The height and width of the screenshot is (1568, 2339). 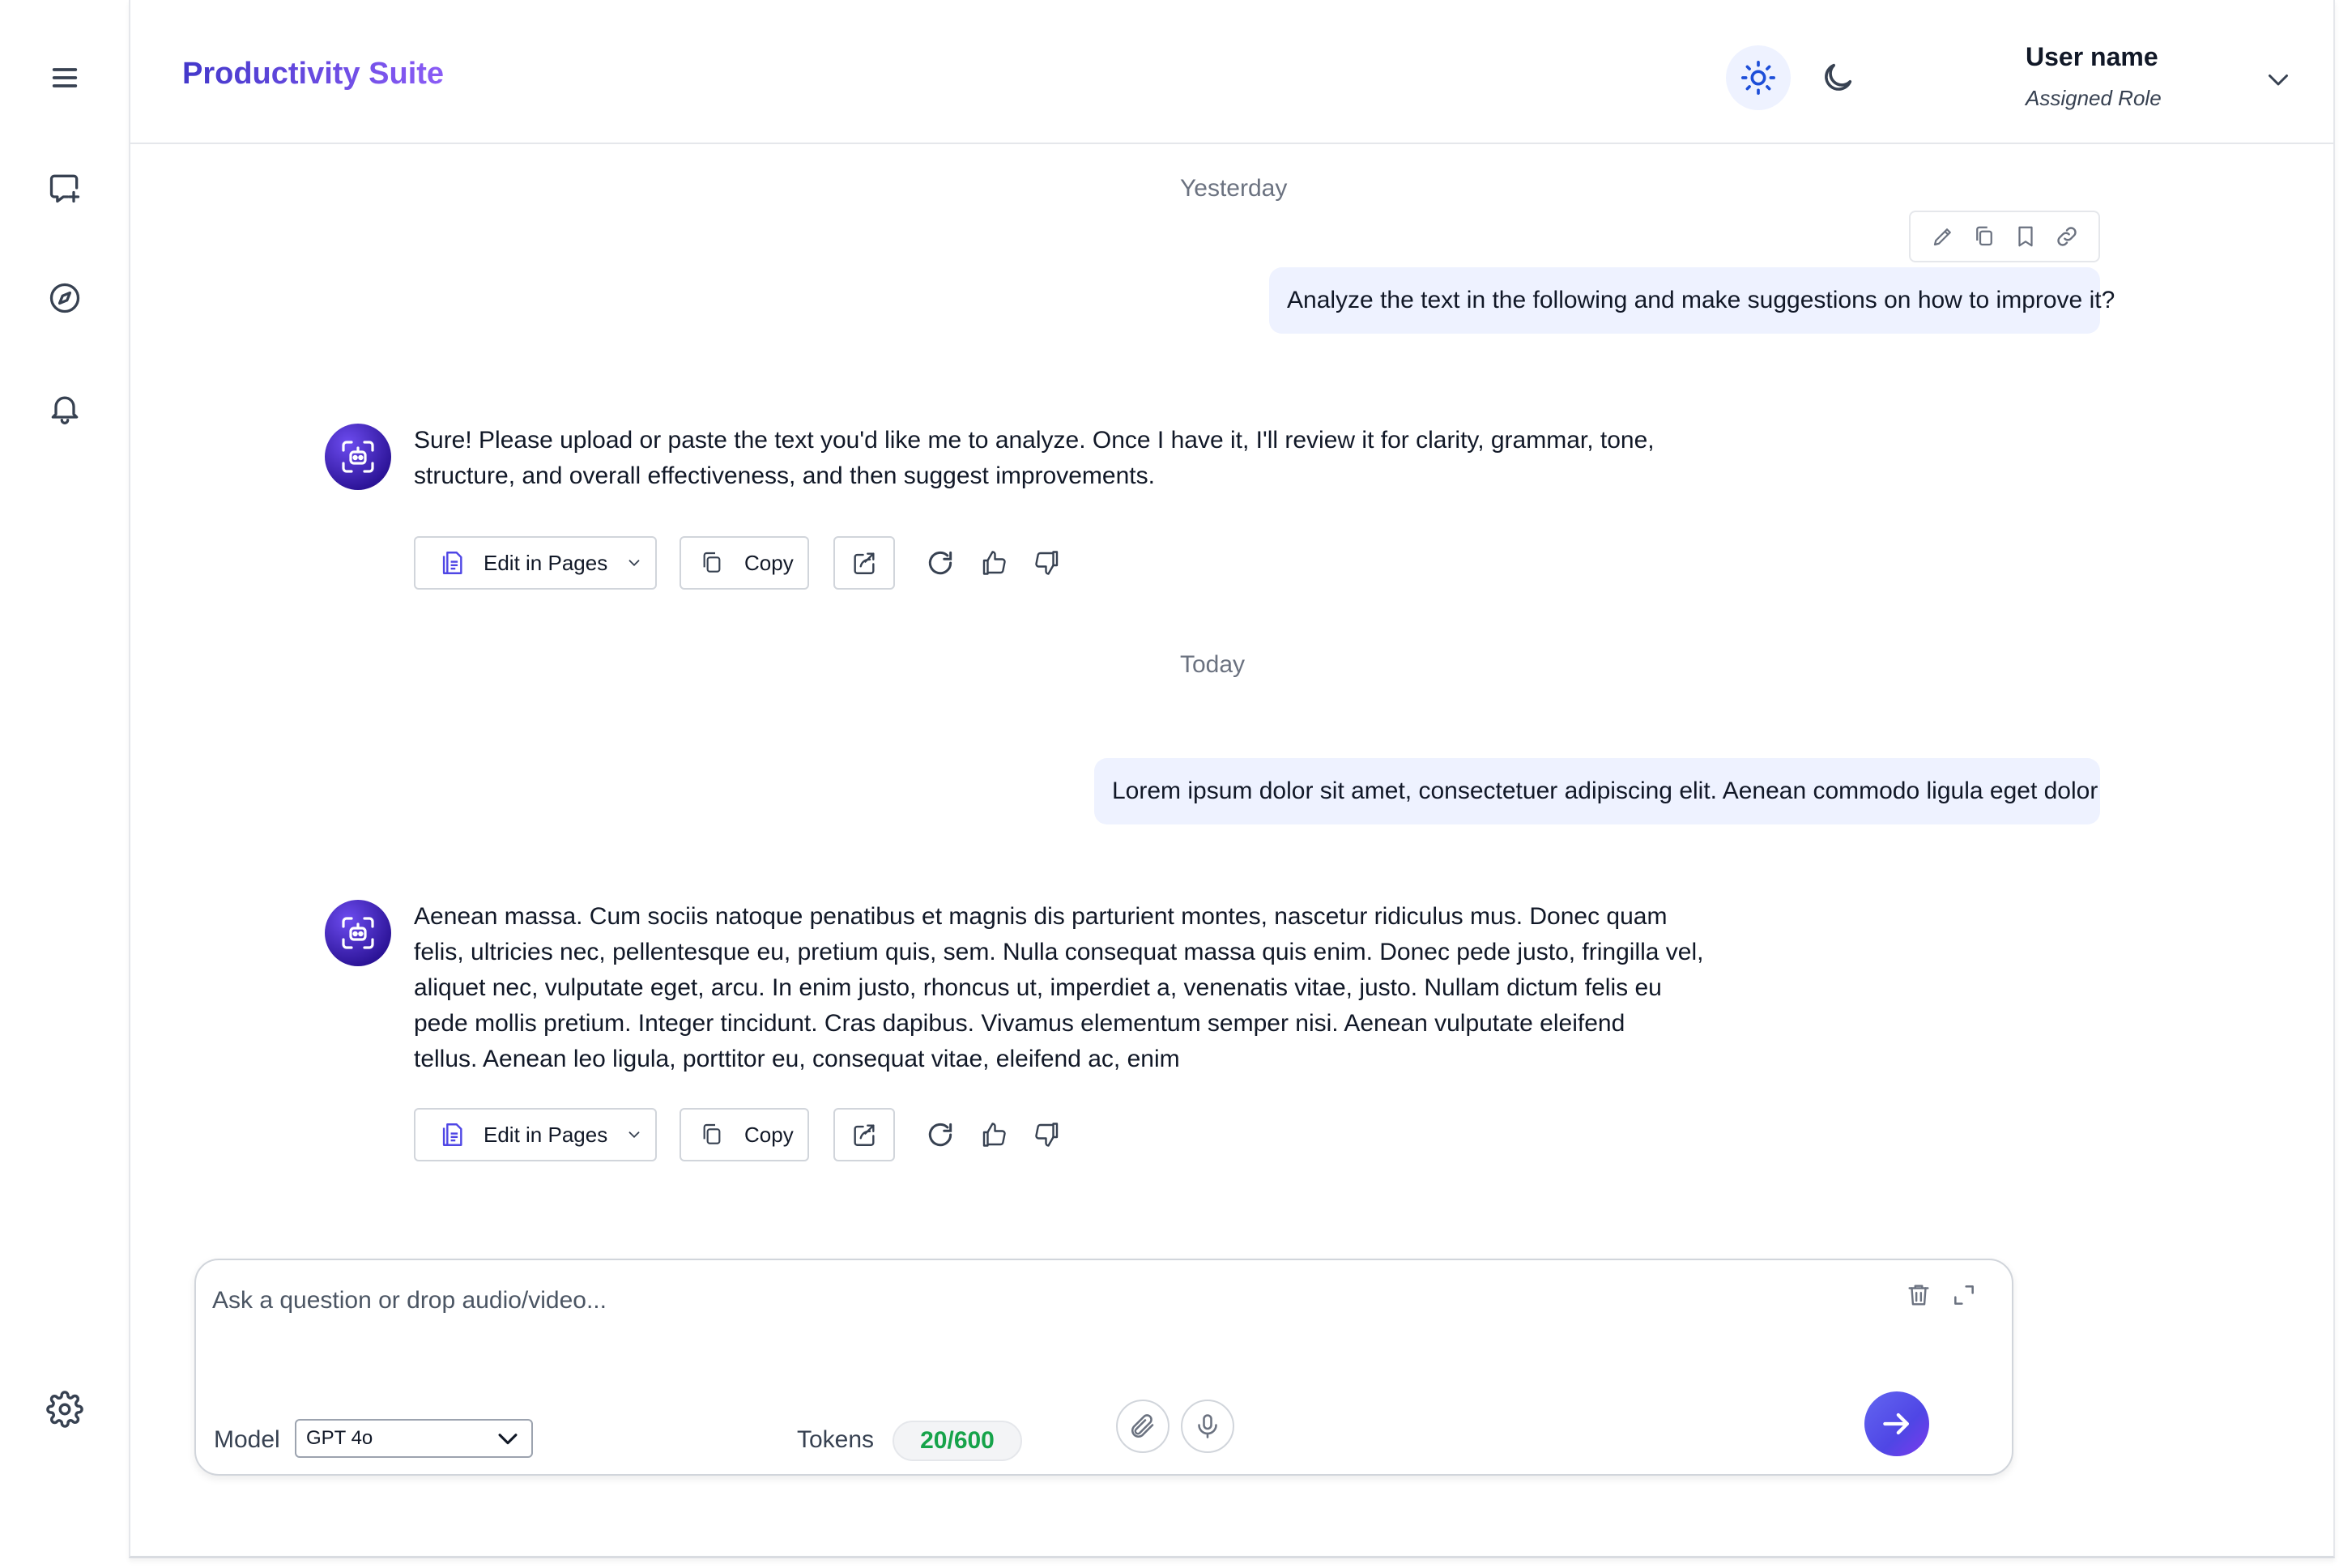 I want to click on notifications-button, so click(x=65, y=408).